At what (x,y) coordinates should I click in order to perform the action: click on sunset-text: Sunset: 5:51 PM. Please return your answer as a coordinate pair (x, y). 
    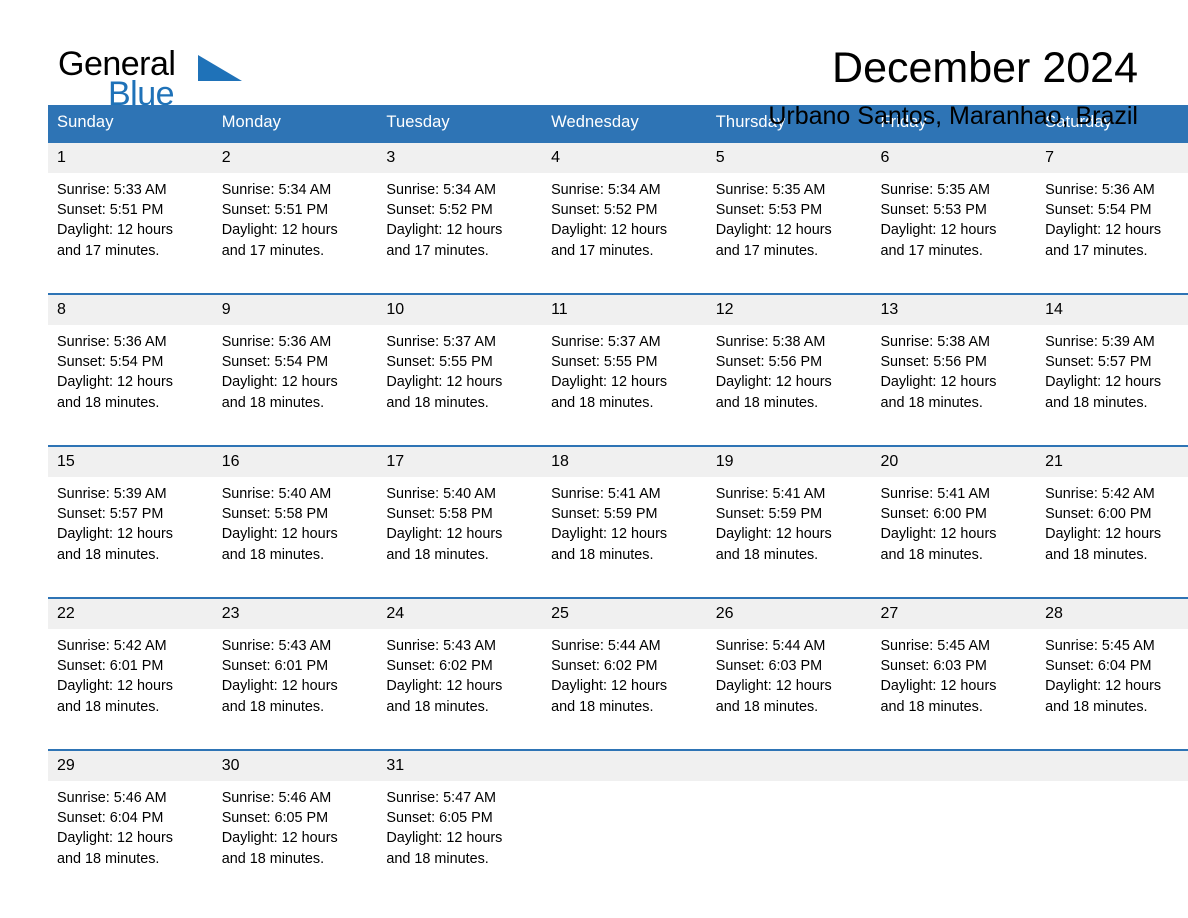
    Looking at the image, I should click on (110, 210).